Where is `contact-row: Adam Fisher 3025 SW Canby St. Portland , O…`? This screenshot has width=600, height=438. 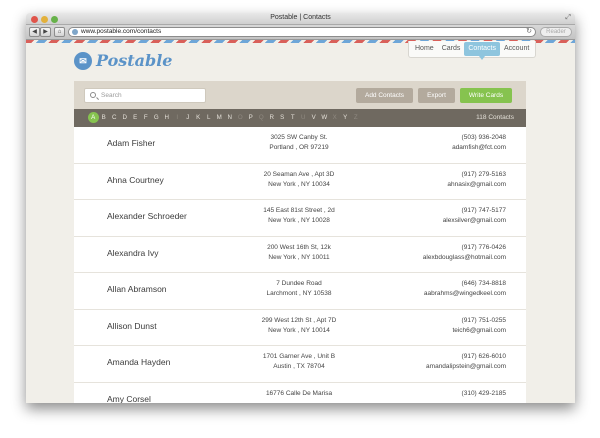
contact-row: Adam Fisher 3025 SW Canby St. Portland , O… is located at coordinates (300, 145).